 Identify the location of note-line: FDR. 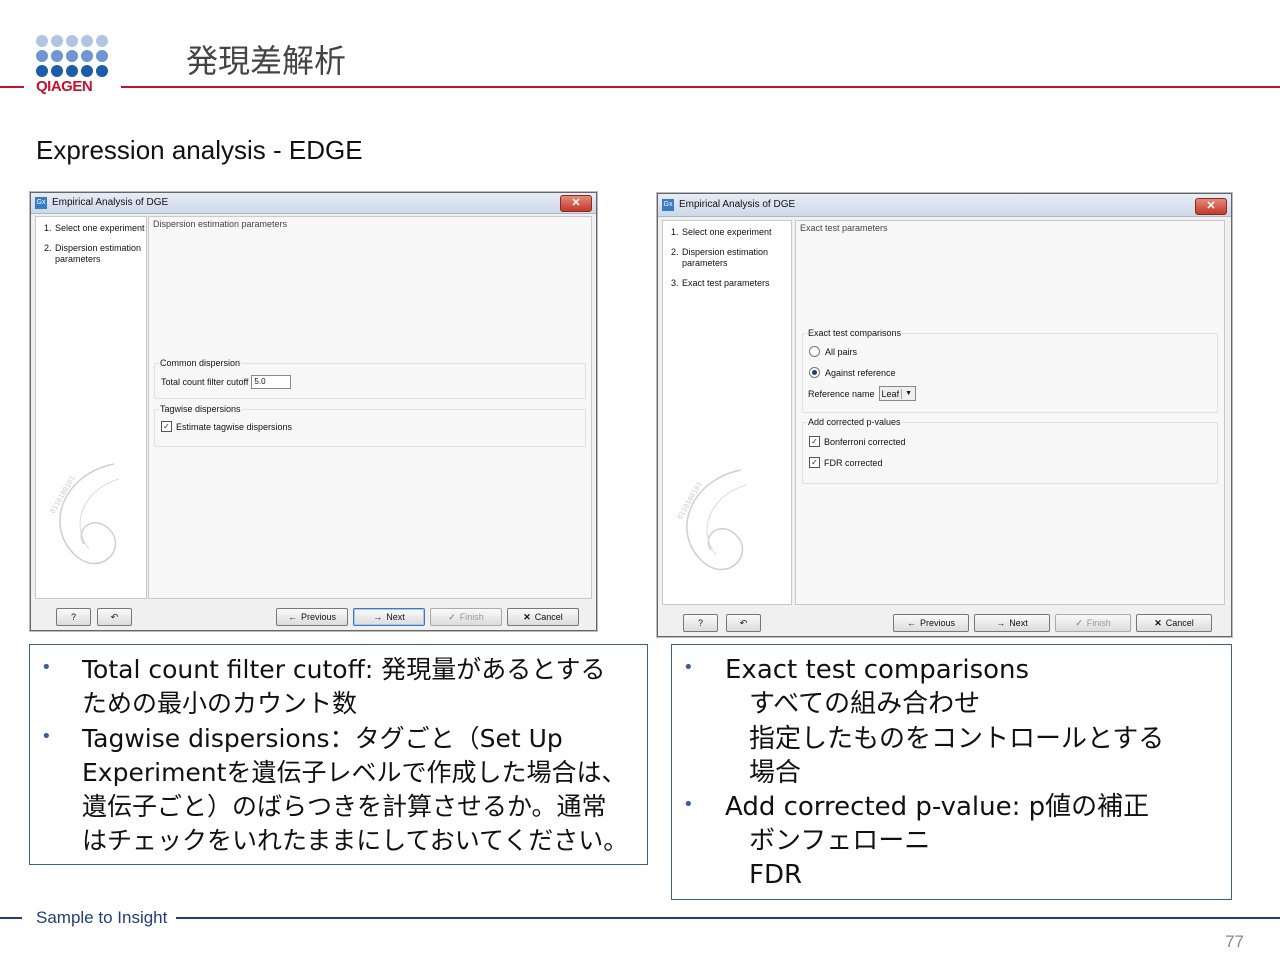
(776, 875).